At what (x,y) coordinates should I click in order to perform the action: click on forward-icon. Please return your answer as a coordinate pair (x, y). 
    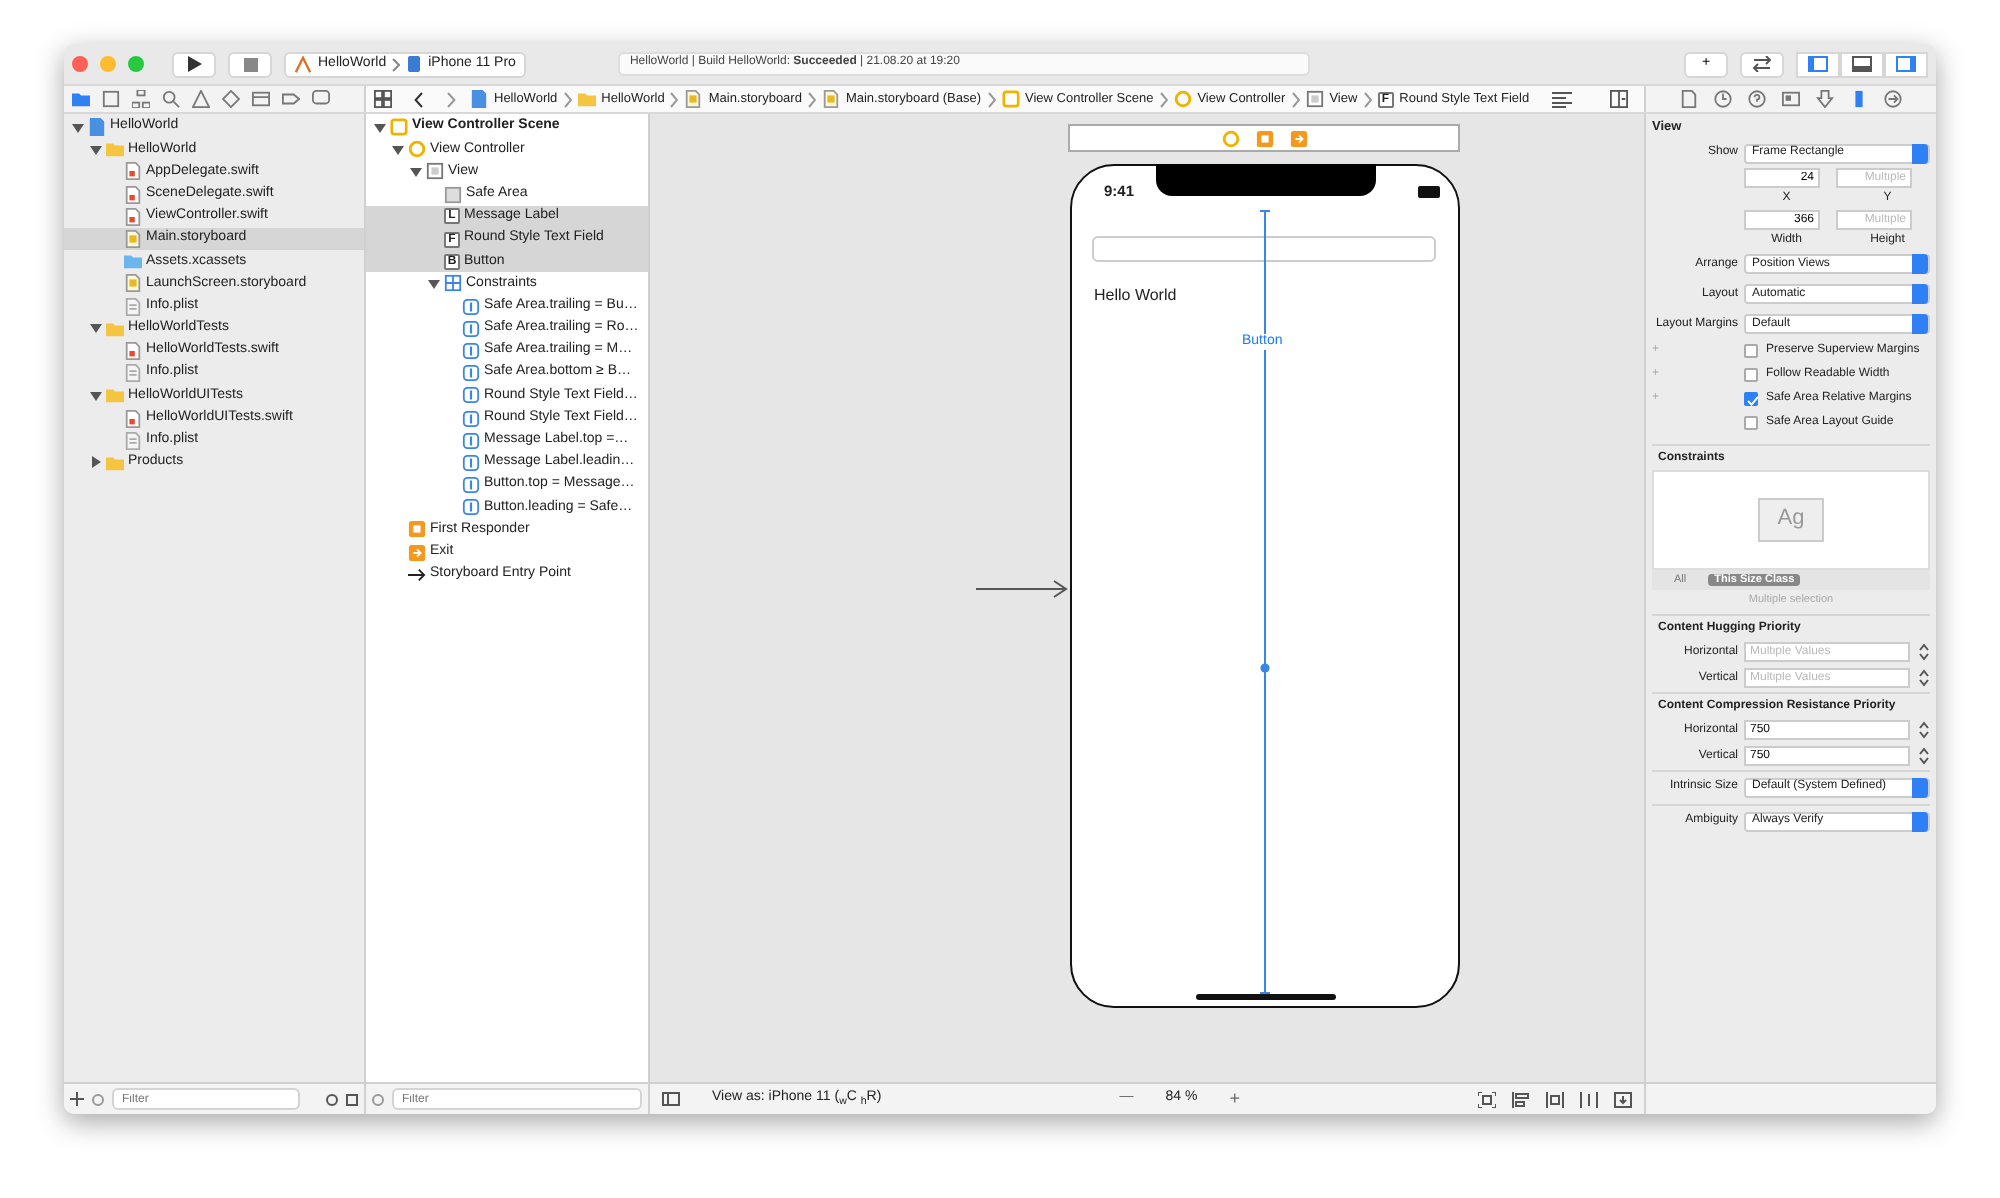
    Looking at the image, I should click on (451, 99).